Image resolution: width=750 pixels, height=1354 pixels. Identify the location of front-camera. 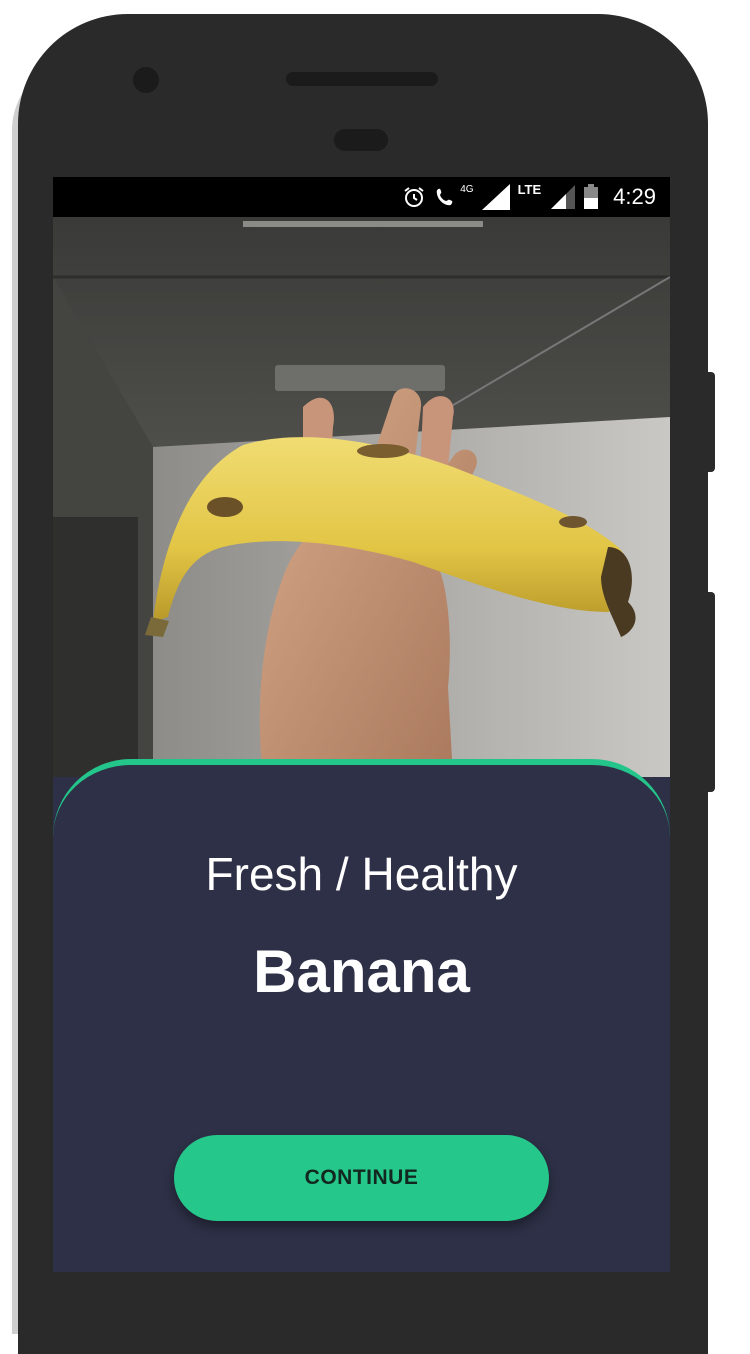
(146, 80).